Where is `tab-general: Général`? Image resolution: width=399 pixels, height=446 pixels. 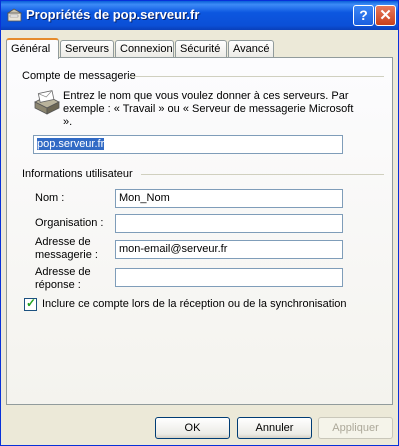
tab-general: Général is located at coordinates (32, 48).